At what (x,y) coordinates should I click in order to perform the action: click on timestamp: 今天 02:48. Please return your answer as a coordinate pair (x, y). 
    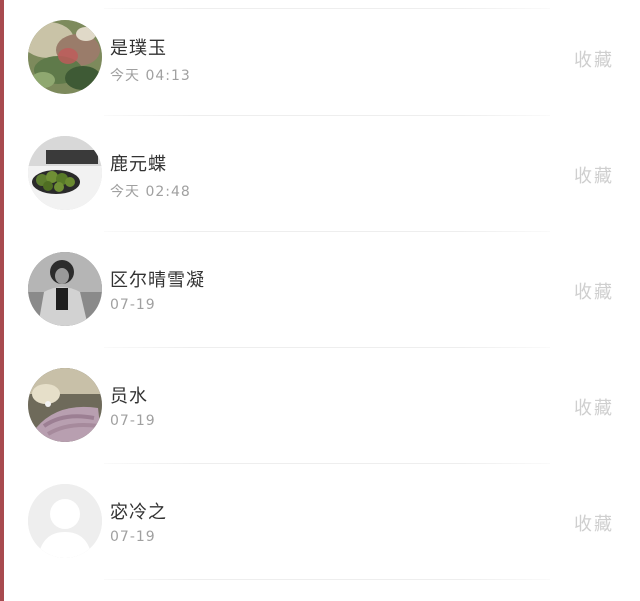
    Looking at the image, I should click on (150, 192).